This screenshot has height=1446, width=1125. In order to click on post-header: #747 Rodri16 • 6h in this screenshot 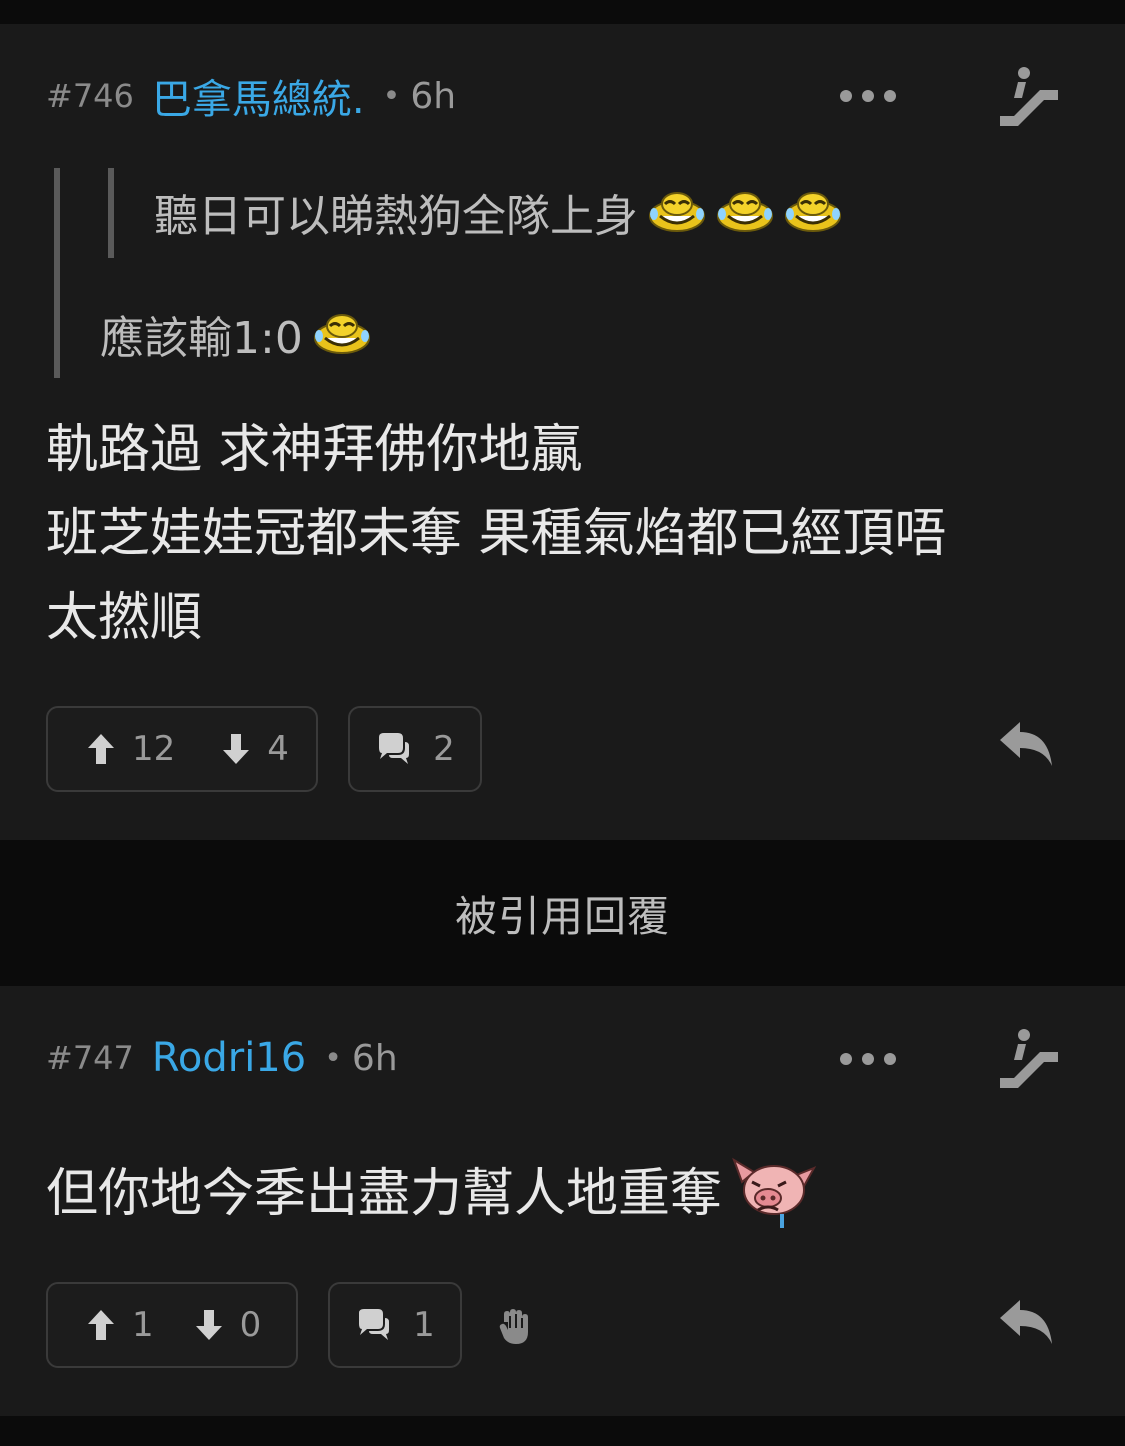, I will do `click(222, 1058)`.